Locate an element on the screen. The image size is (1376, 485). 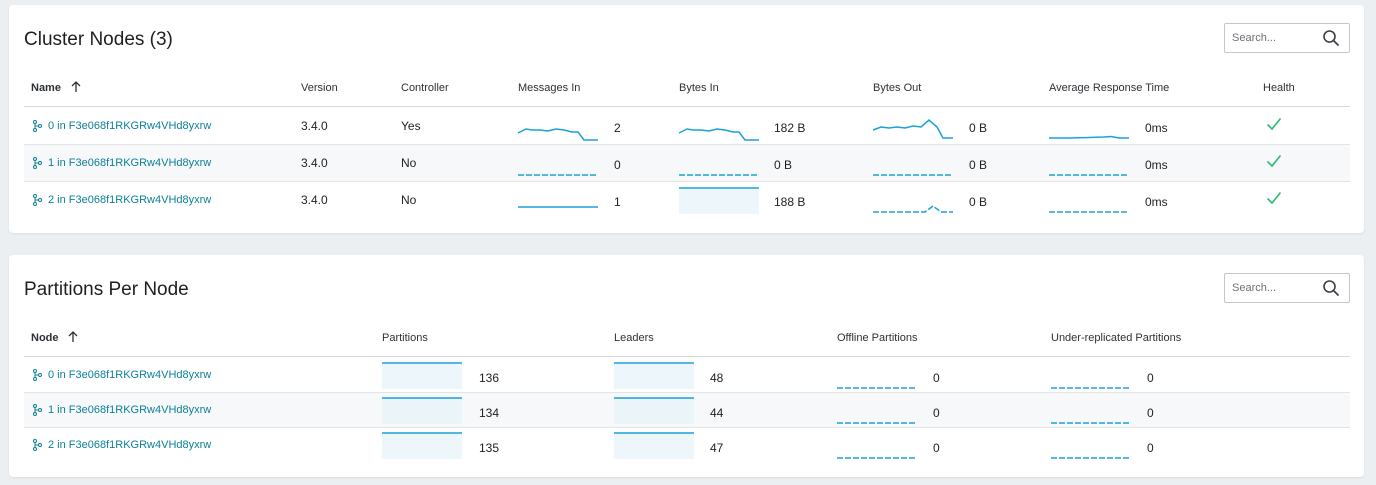
bytes-in-value: 182 B is located at coordinates (790, 128).